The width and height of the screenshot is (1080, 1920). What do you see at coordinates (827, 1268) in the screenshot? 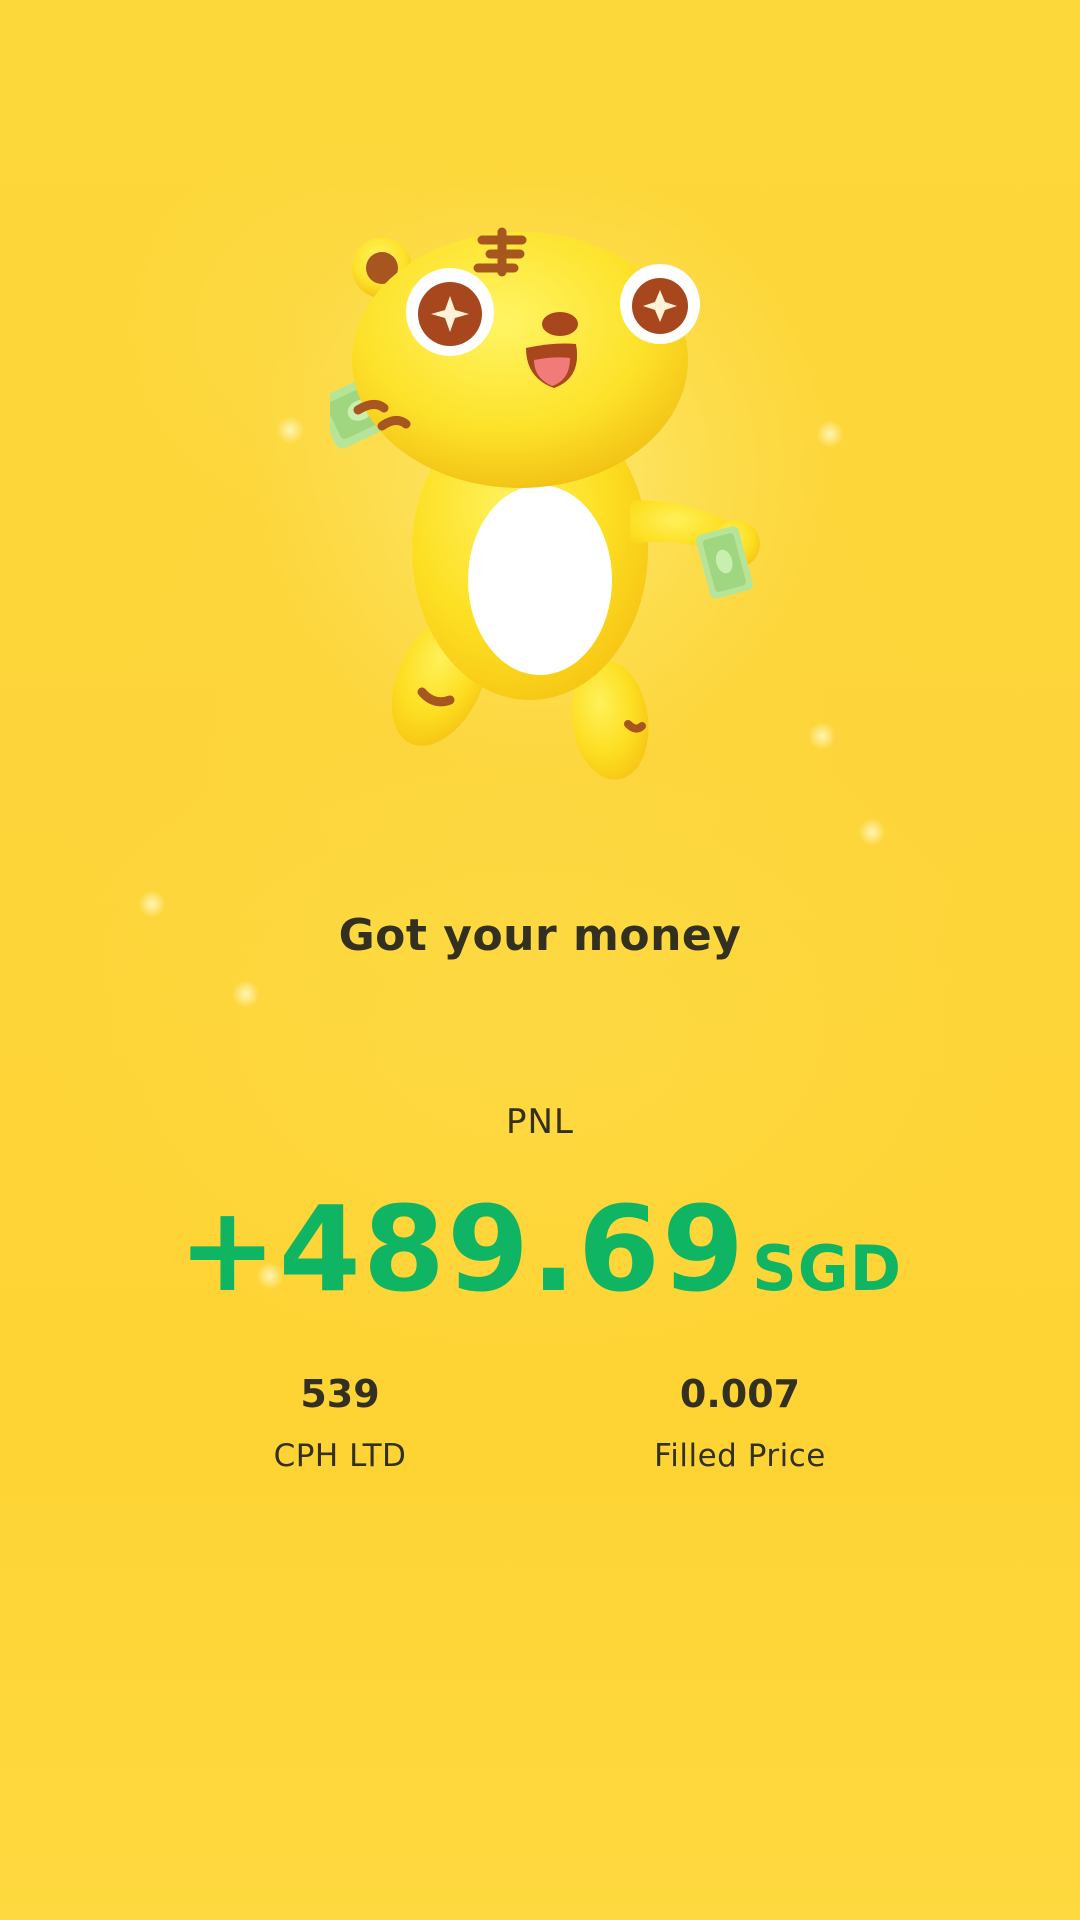
I see `pnl-currency: SGD` at bounding box center [827, 1268].